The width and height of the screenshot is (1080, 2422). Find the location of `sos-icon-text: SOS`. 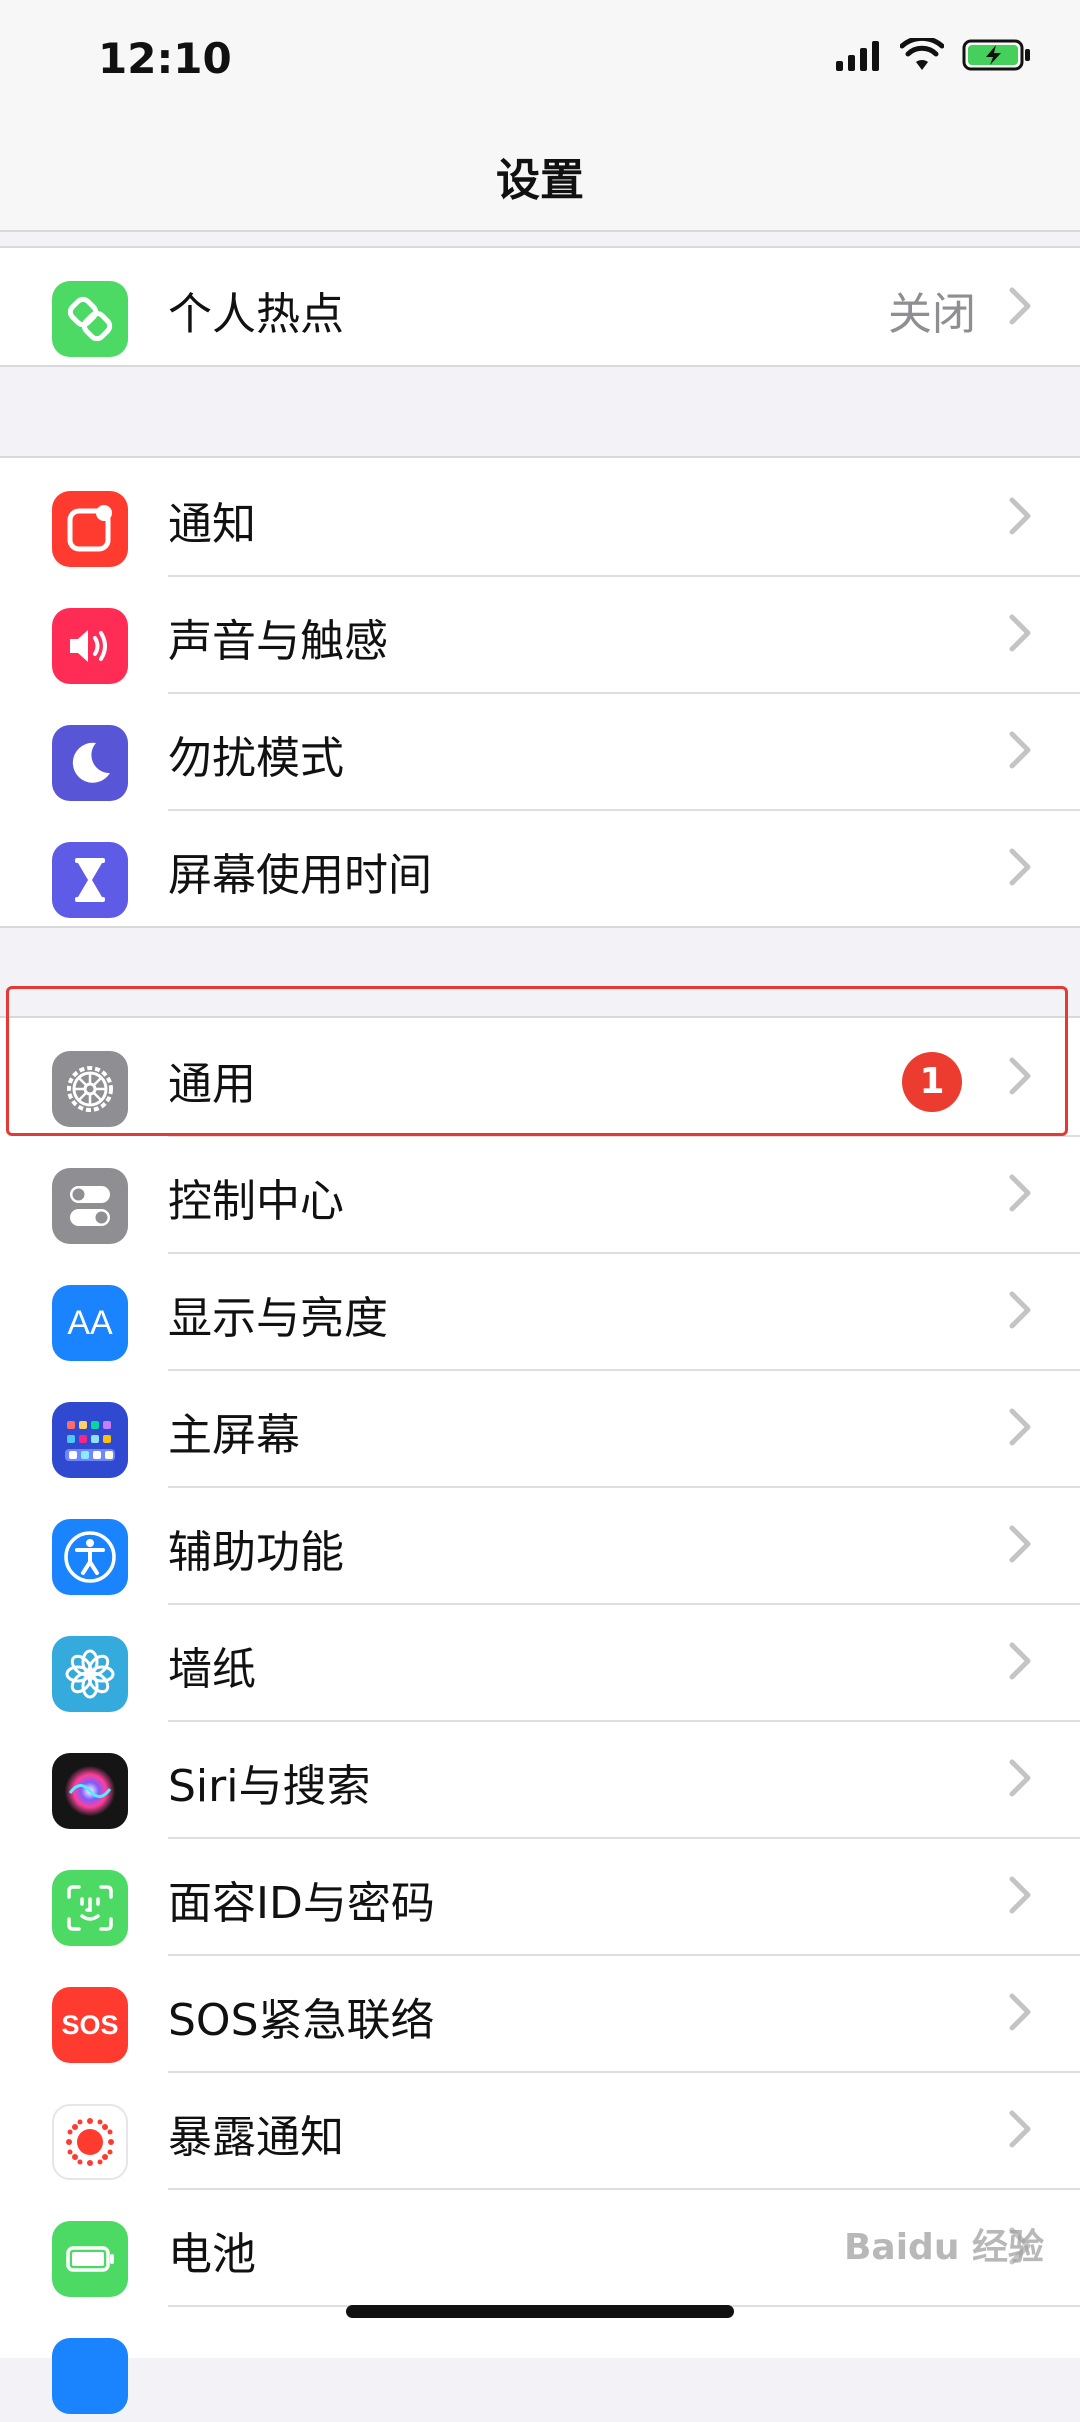

sos-icon-text: SOS is located at coordinates (90, 2024).